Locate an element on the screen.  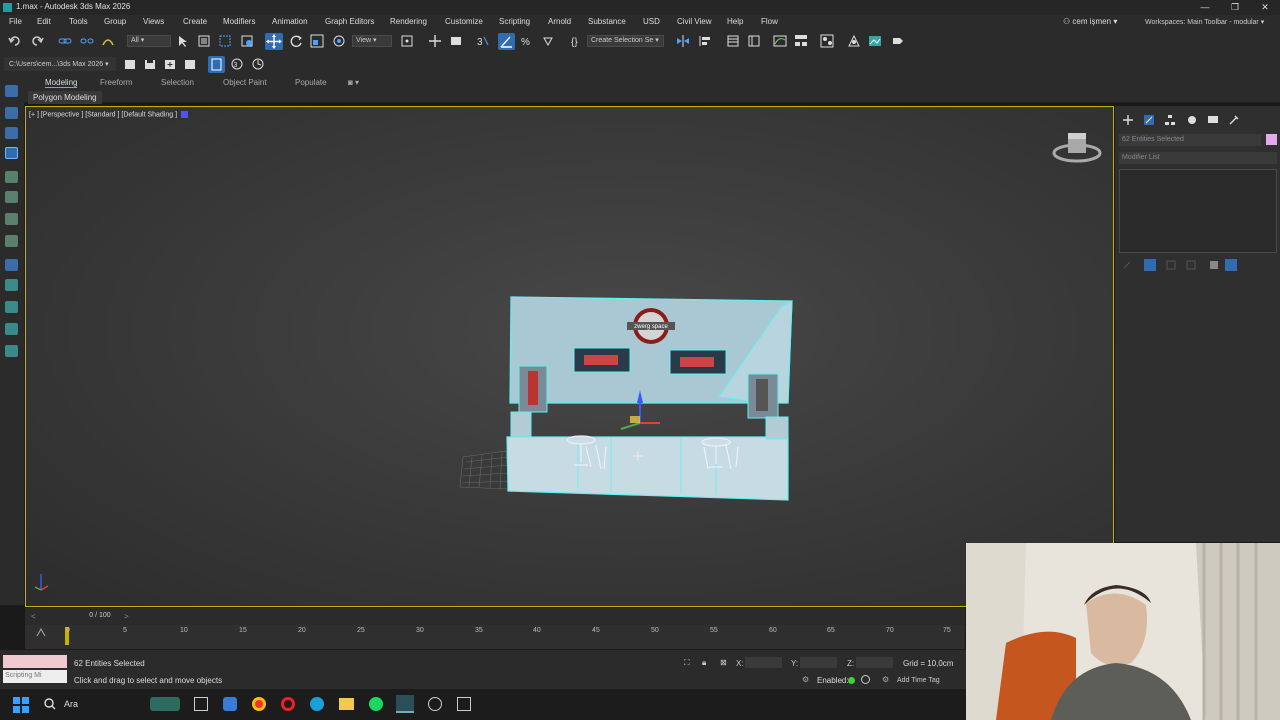
render-setup-icon is located at coordinates (854, 41).